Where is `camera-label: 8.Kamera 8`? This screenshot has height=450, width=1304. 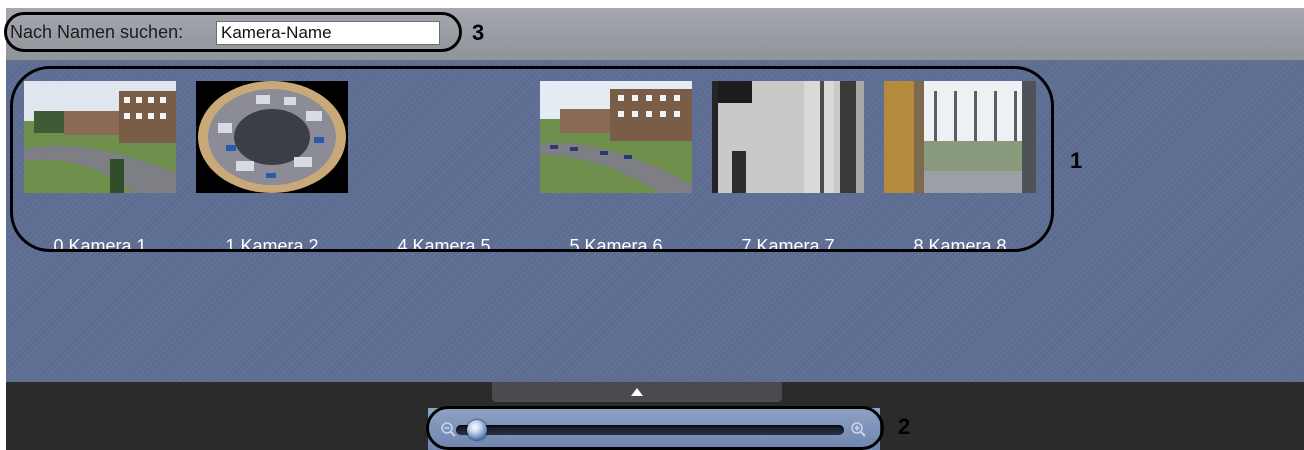 camera-label: 8.Kamera 8 is located at coordinates (960, 246).